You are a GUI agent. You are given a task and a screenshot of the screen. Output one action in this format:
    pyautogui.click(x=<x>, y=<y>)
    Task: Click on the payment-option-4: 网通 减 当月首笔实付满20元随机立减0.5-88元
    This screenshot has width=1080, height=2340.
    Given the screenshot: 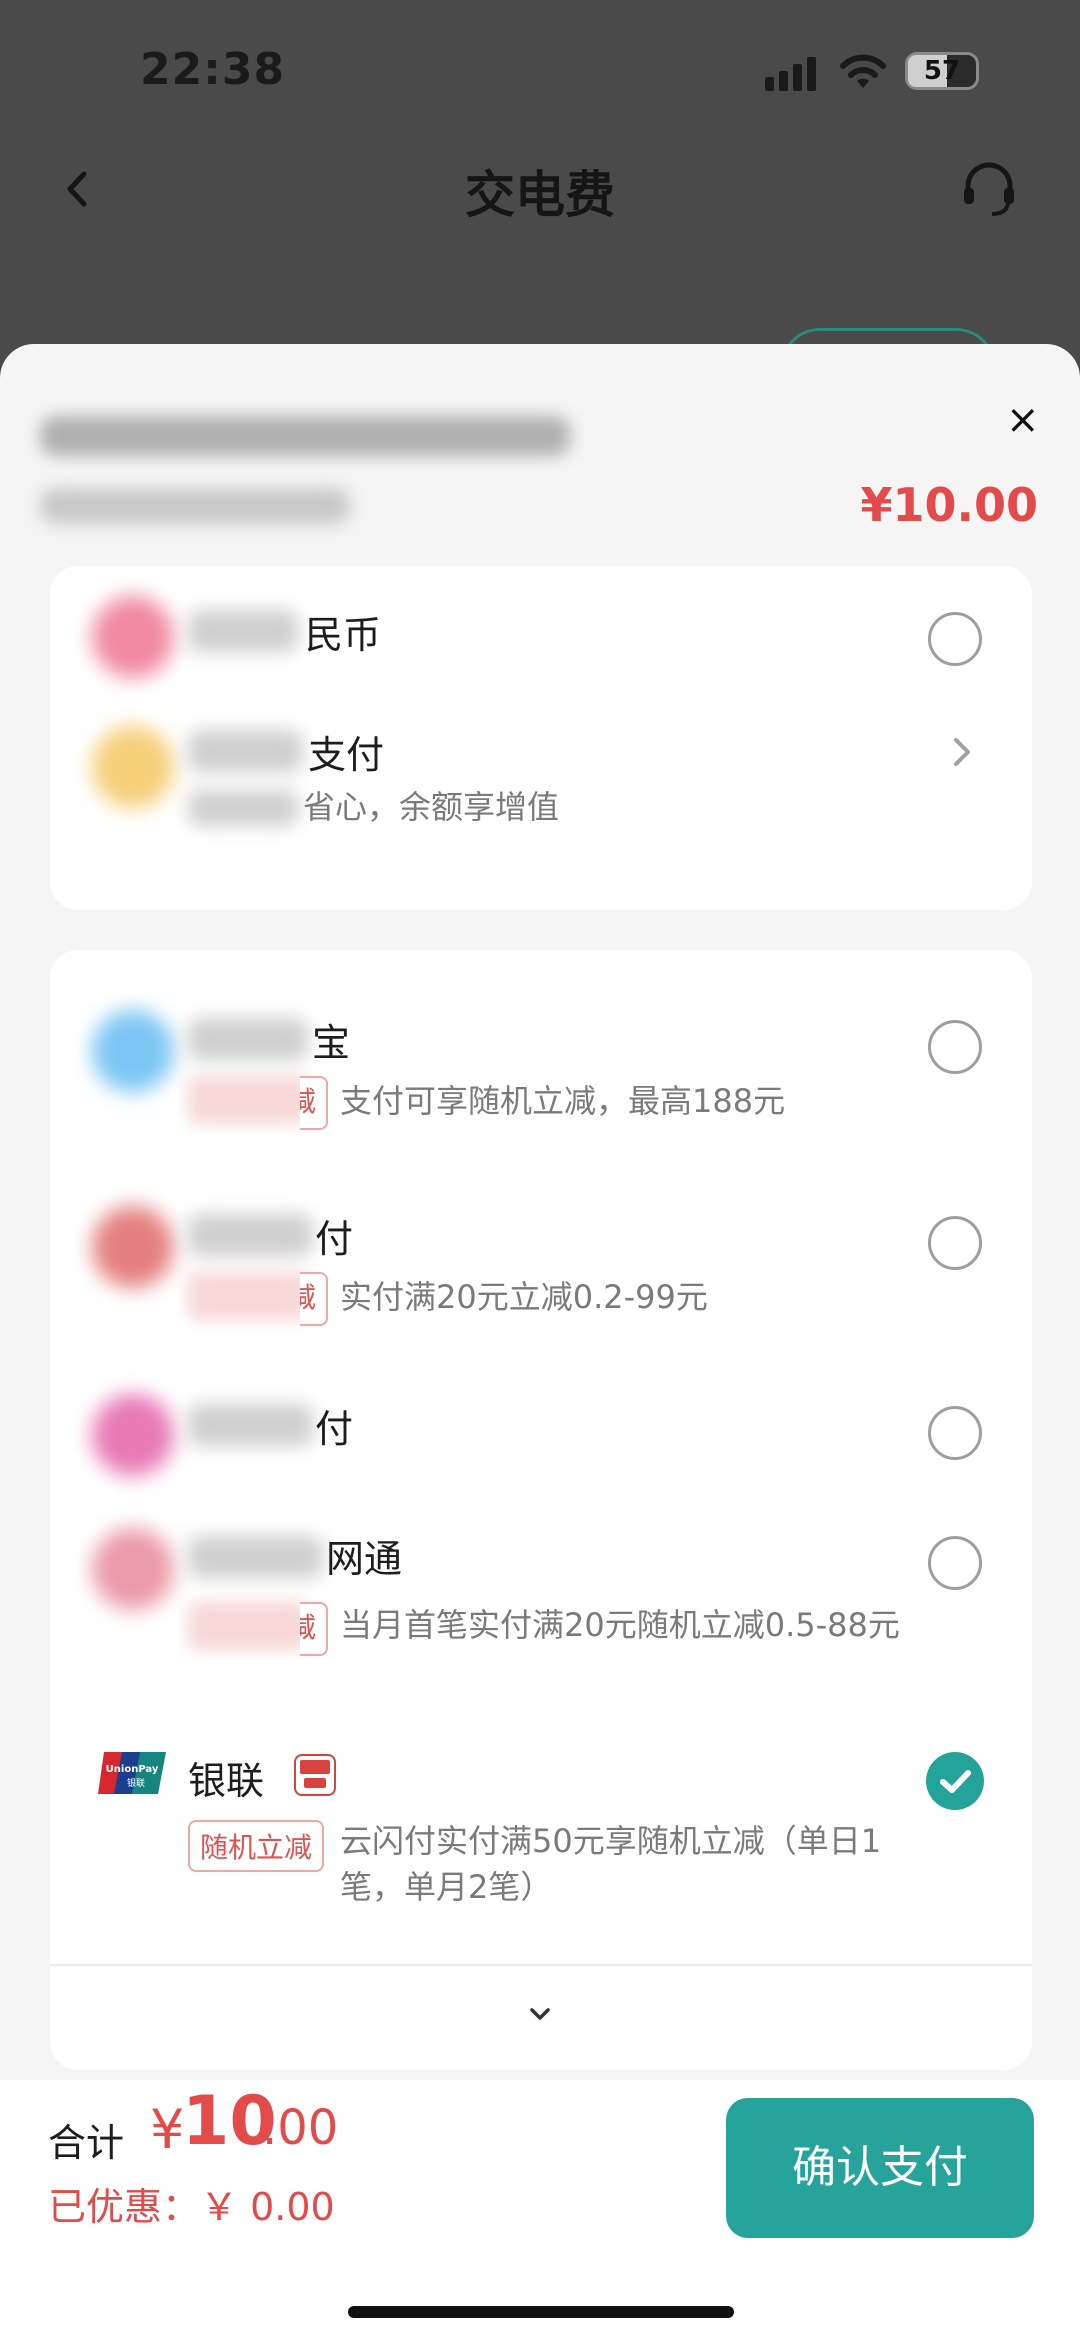 What is the action you would take?
    pyautogui.click(x=541, y=1606)
    